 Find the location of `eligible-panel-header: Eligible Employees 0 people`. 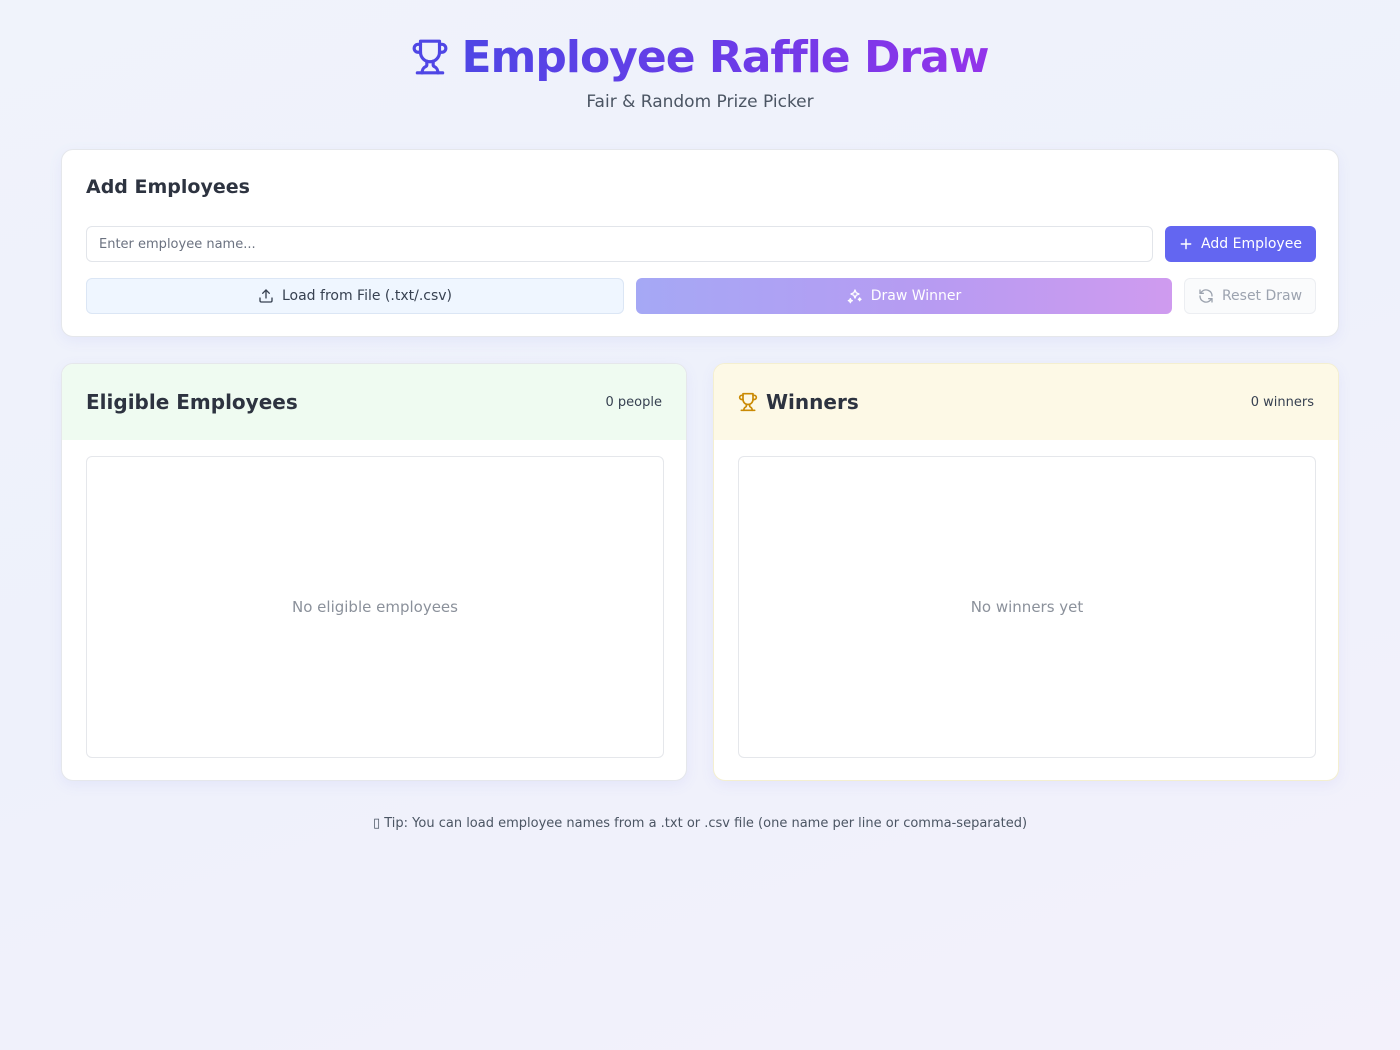

eligible-panel-header: Eligible Employees 0 people is located at coordinates (374, 402).